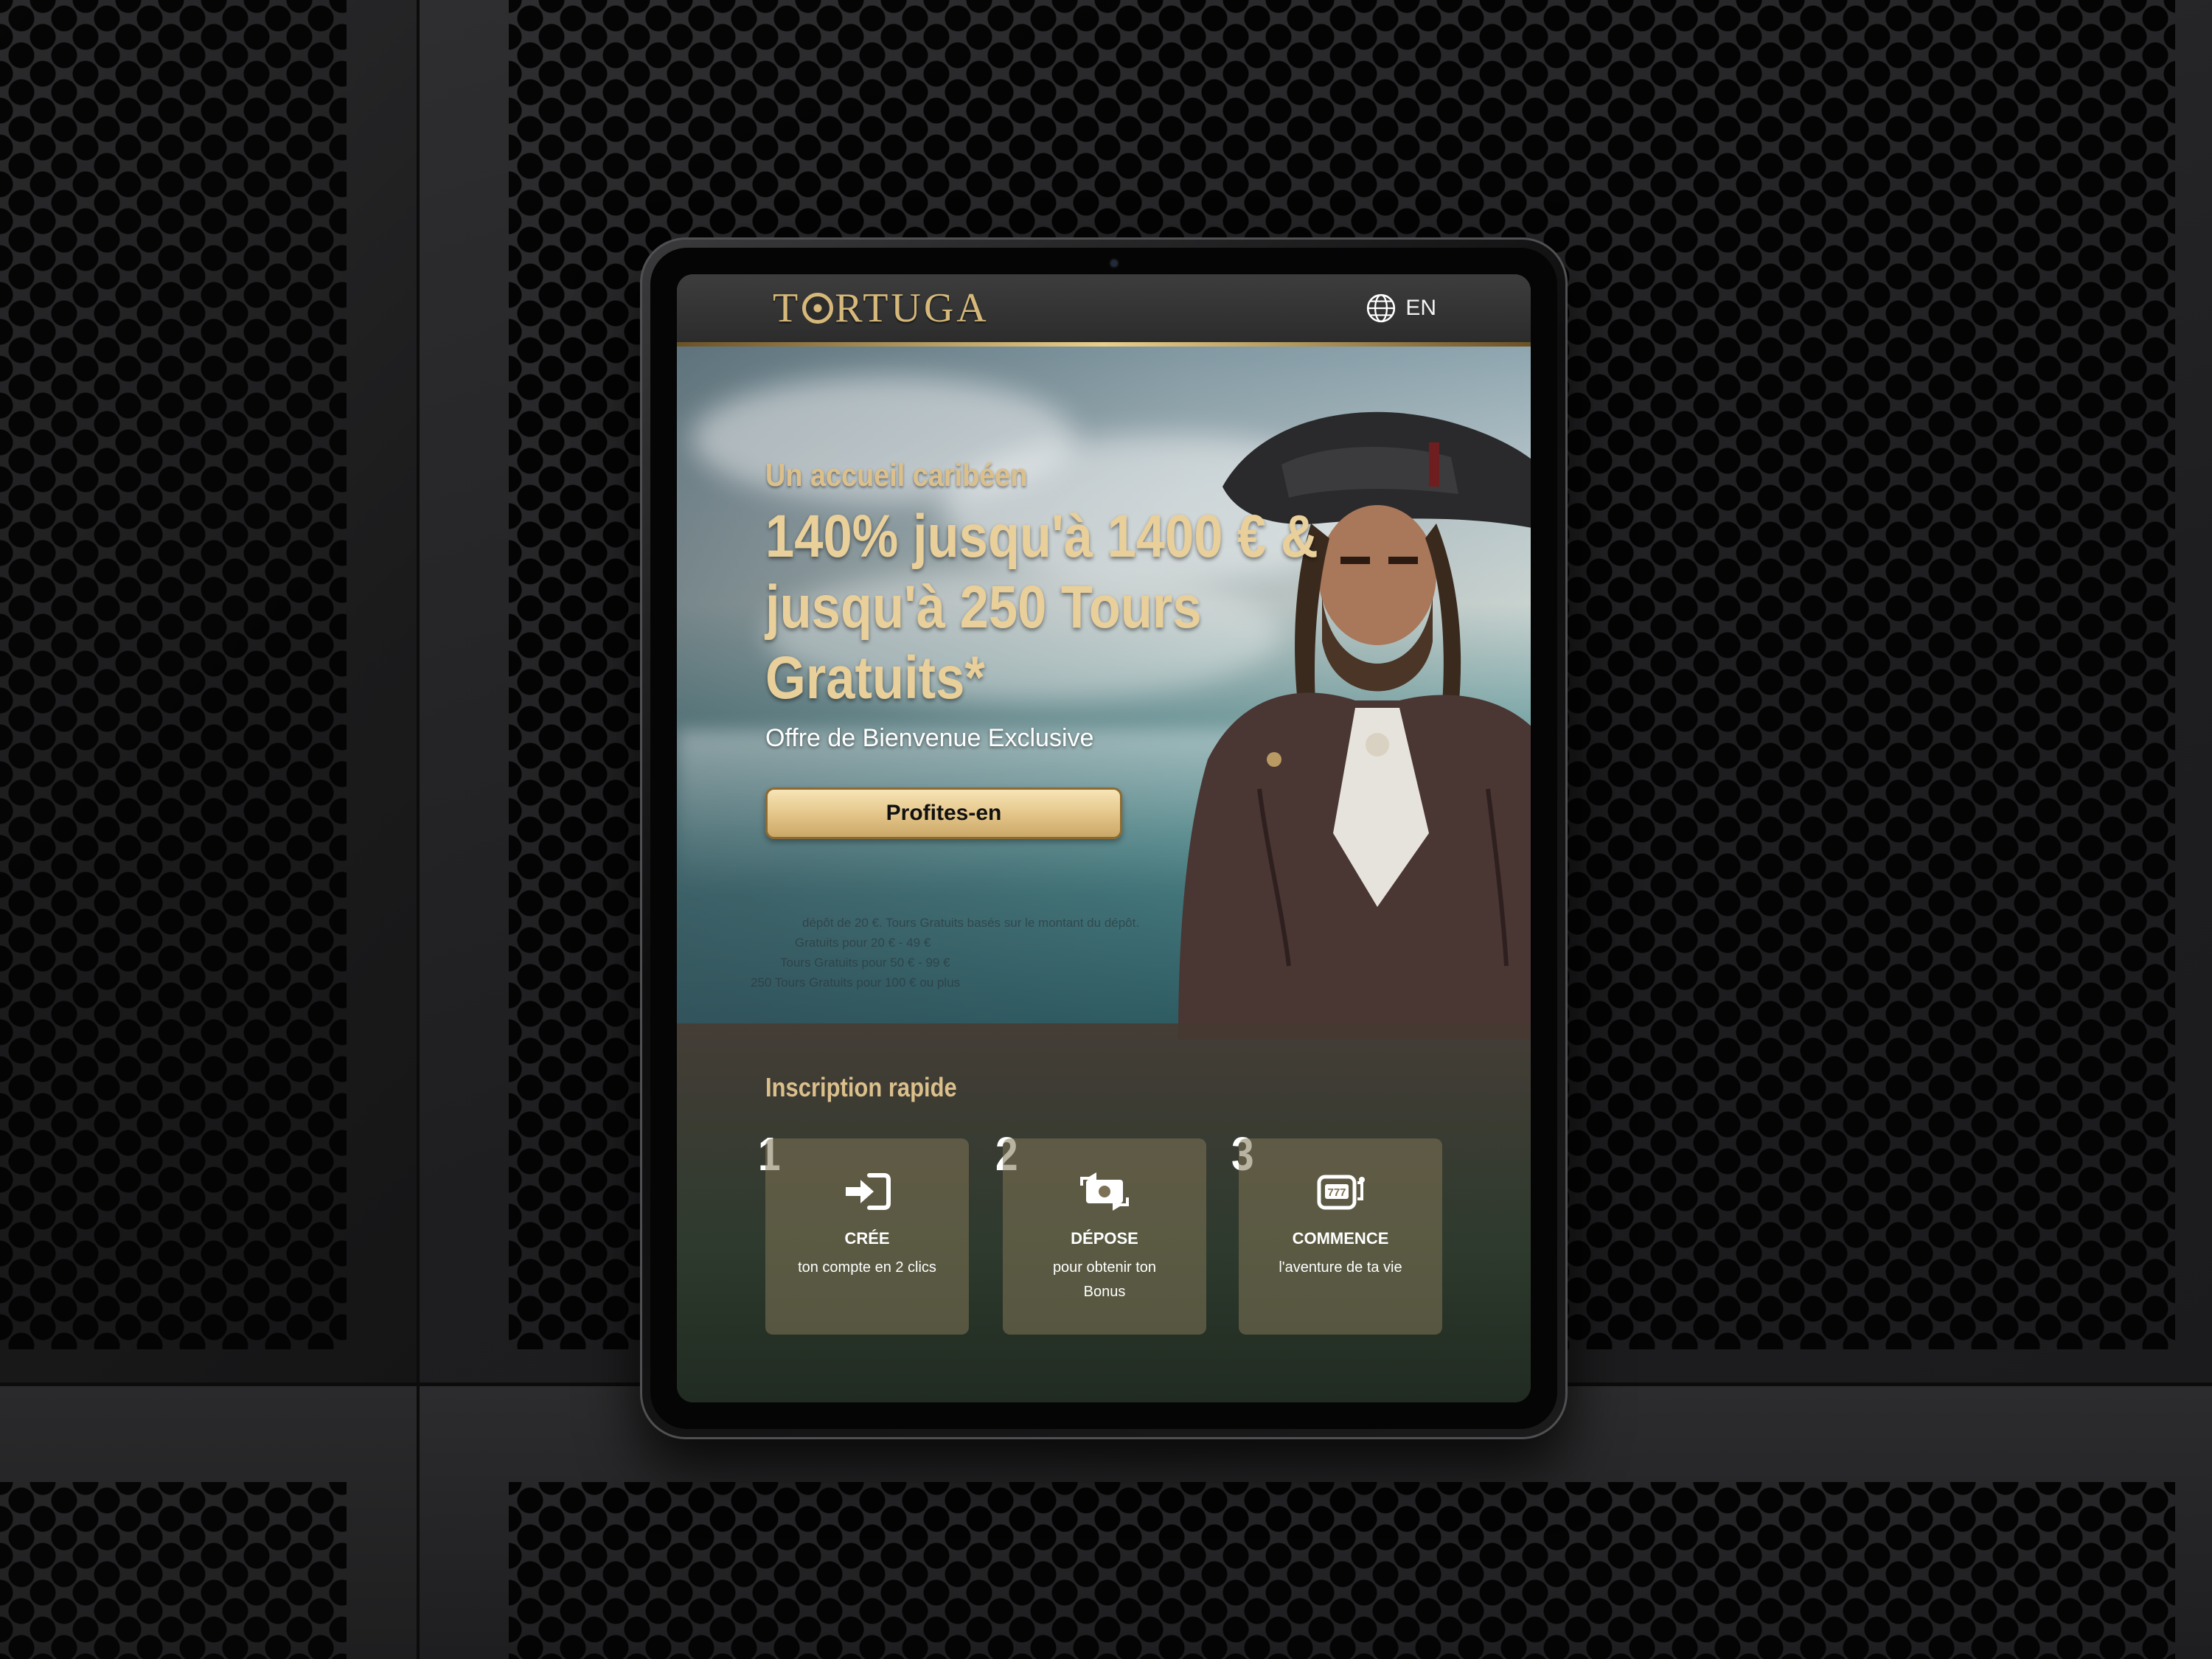  I want to click on terms-line: Tours Gratuits pour 50 € - 99 €, so click(865, 963).